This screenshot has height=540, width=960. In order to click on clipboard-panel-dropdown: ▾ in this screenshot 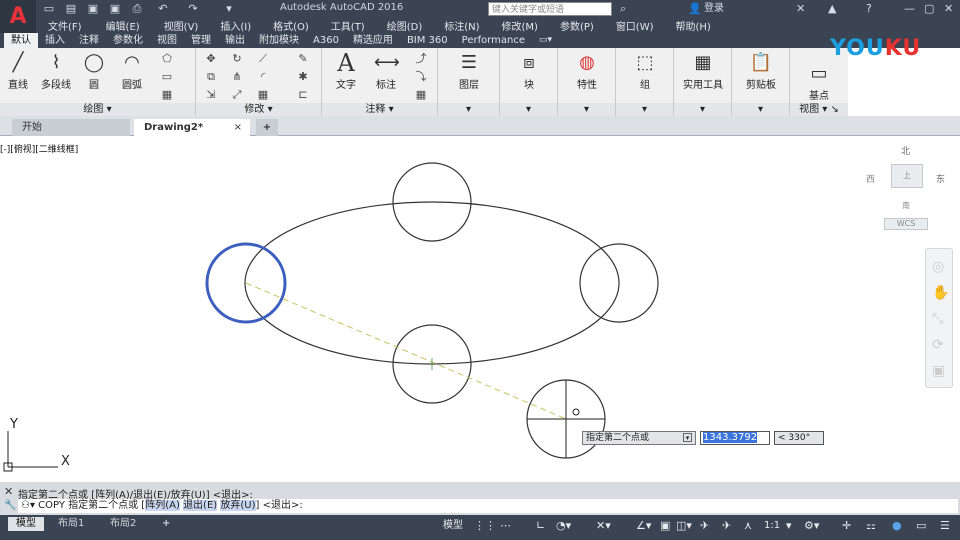, I will do `click(760, 109)`.